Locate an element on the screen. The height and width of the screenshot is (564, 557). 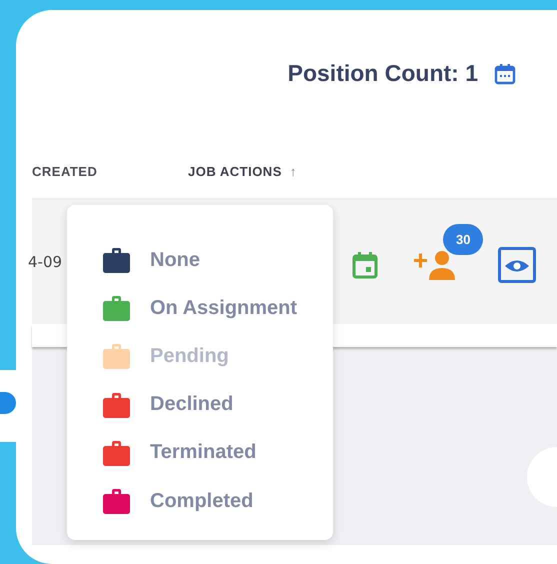
column-header: JOB ACTIONS ↑ is located at coordinates (242, 171).